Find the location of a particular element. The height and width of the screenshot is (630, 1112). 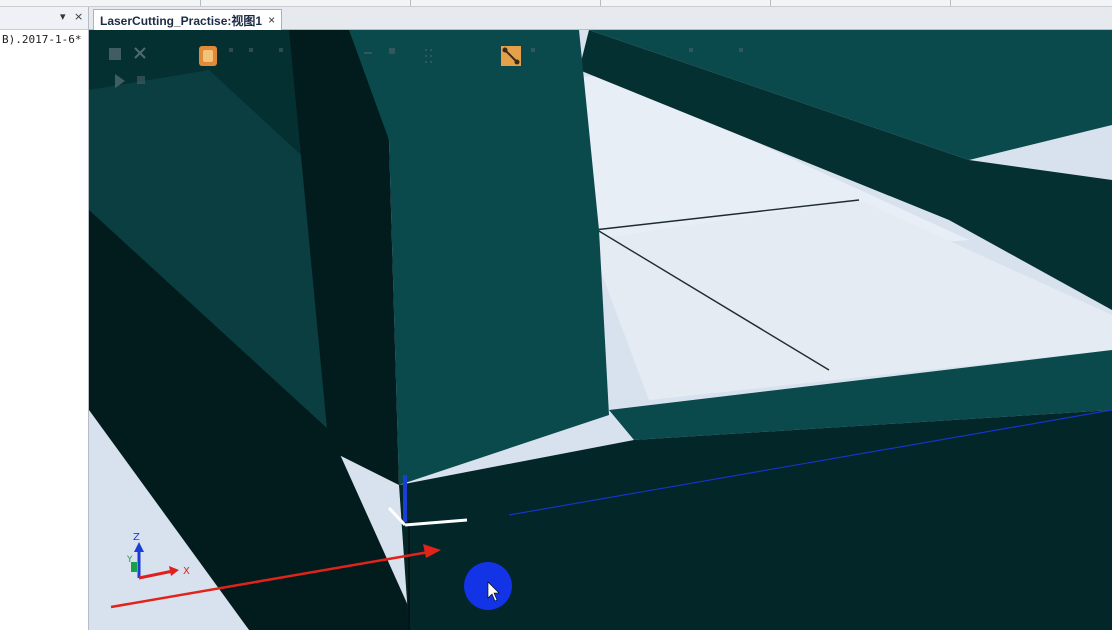

axis-y-label: Y is located at coordinates (129, 560).